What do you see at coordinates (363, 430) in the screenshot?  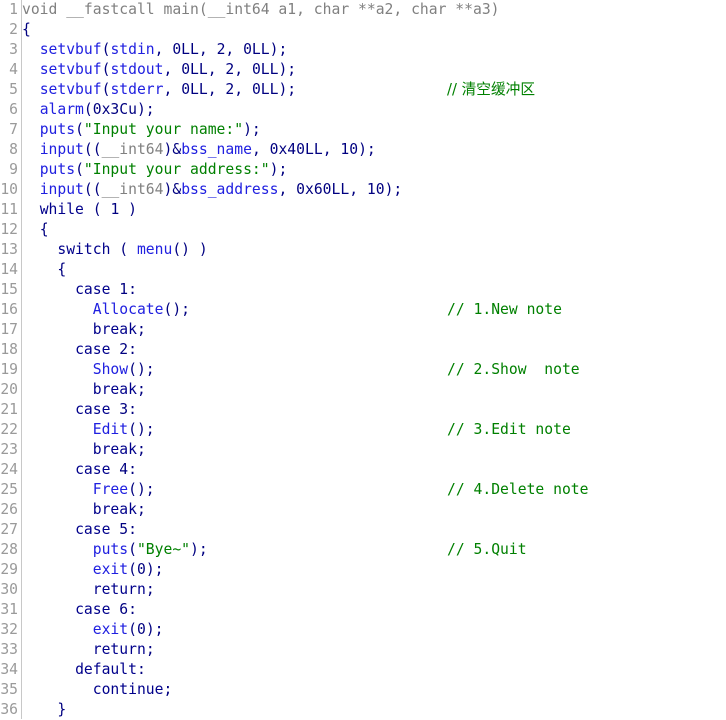 I see `code-line: 22 Edit(); // 3.Edit note` at bounding box center [363, 430].